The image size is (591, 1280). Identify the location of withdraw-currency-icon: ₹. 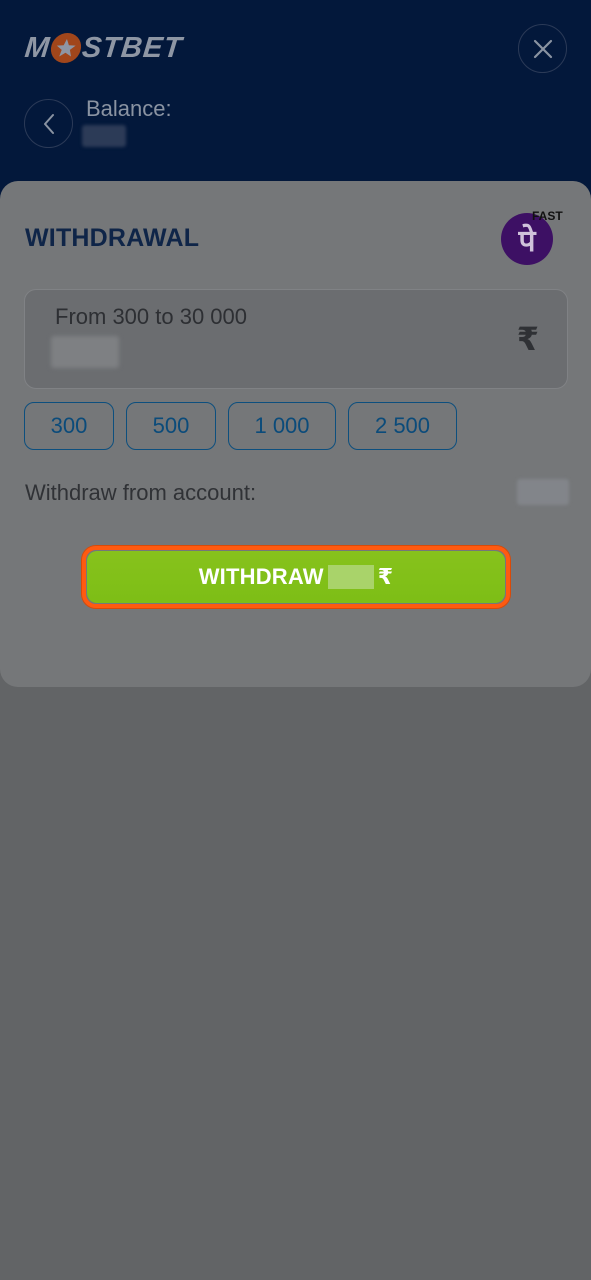
(385, 576).